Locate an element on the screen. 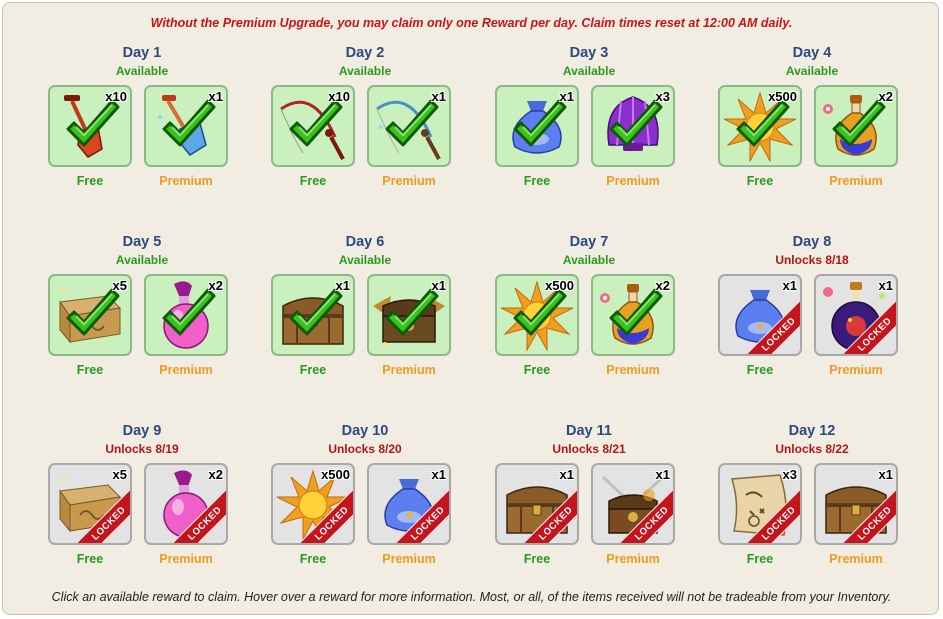 The width and height of the screenshot is (943, 619). free-reward-tile: x5 LOCKED is located at coordinates (90, 504).